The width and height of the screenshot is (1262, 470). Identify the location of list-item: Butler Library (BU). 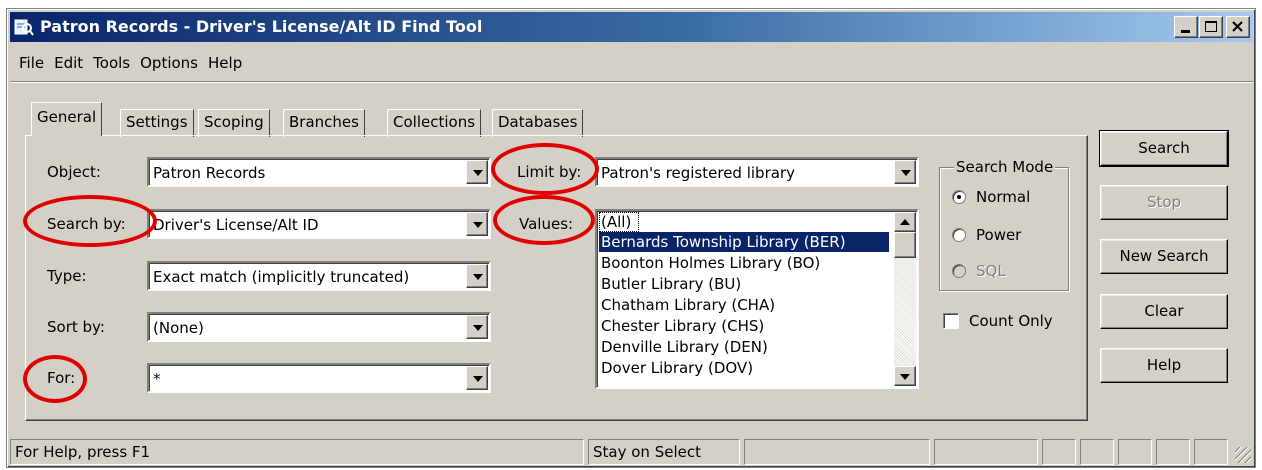
(671, 284).